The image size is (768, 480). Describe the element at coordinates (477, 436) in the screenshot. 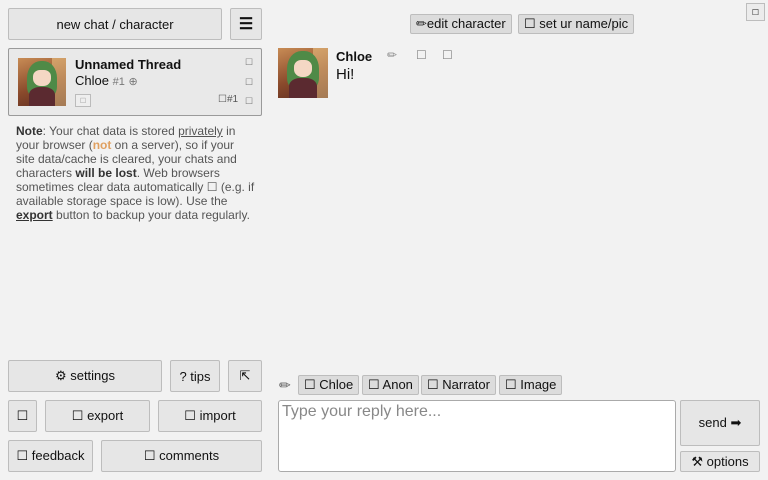

I see `reply-input` at that location.